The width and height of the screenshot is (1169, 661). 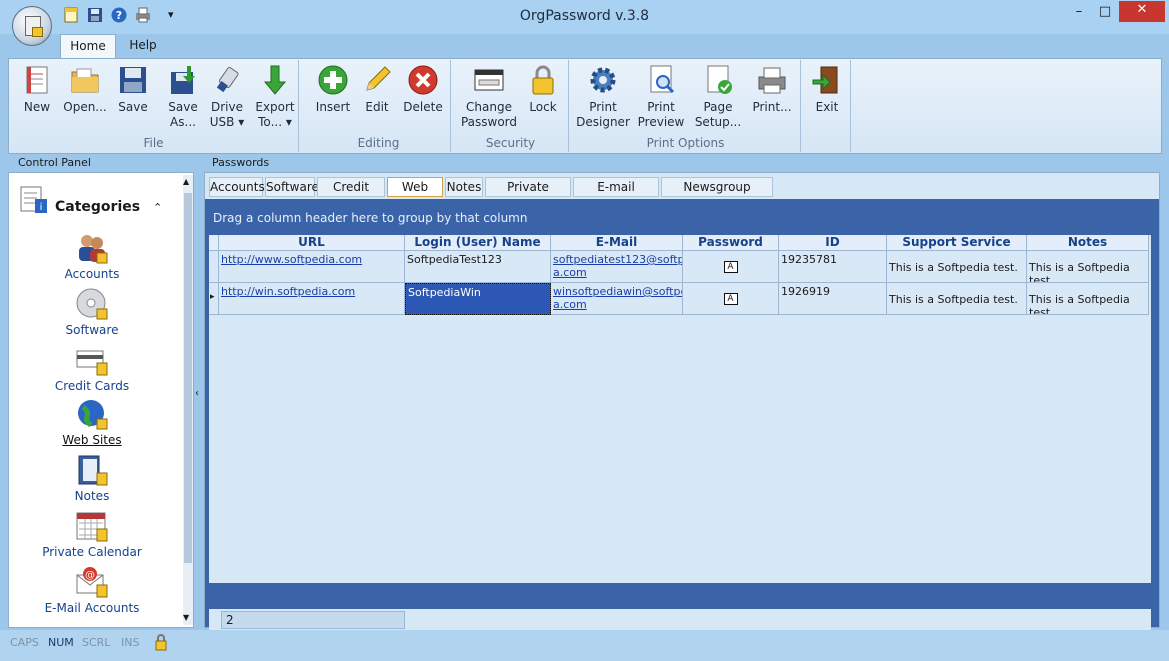 What do you see at coordinates (92, 248) in the screenshot?
I see `users-icon` at bounding box center [92, 248].